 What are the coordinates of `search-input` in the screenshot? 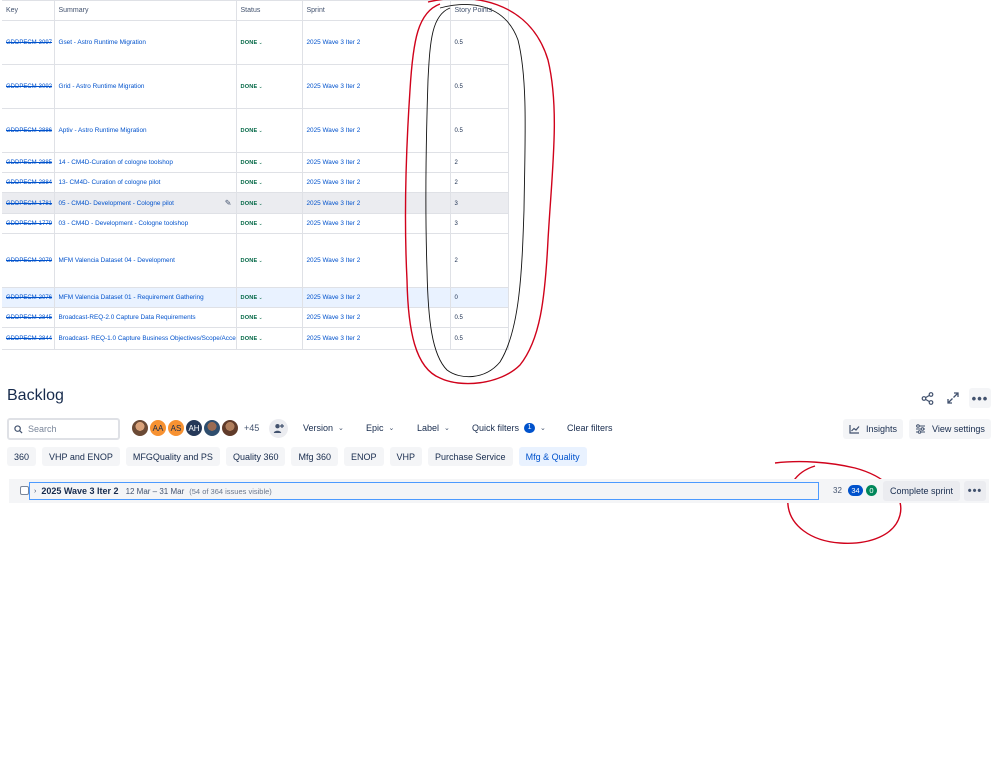 It's located at (70, 429).